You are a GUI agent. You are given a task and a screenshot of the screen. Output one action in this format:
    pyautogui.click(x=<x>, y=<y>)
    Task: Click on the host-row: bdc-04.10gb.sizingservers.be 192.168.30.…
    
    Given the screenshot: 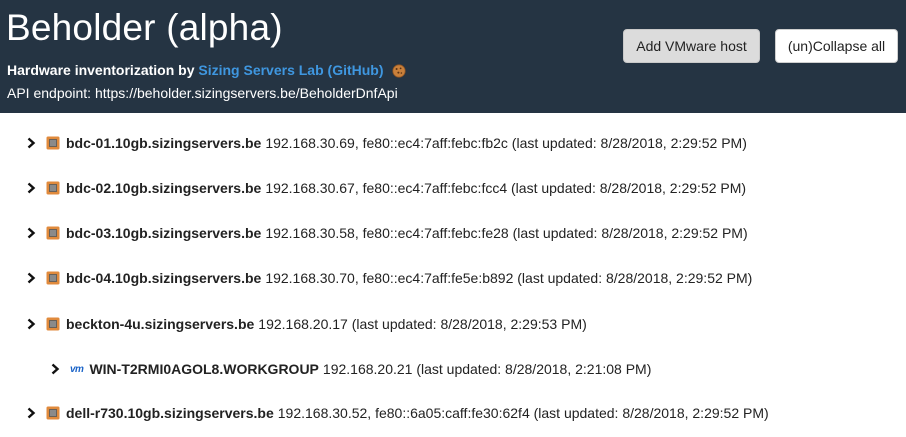 What is the action you would take?
    pyautogui.click(x=389, y=278)
    